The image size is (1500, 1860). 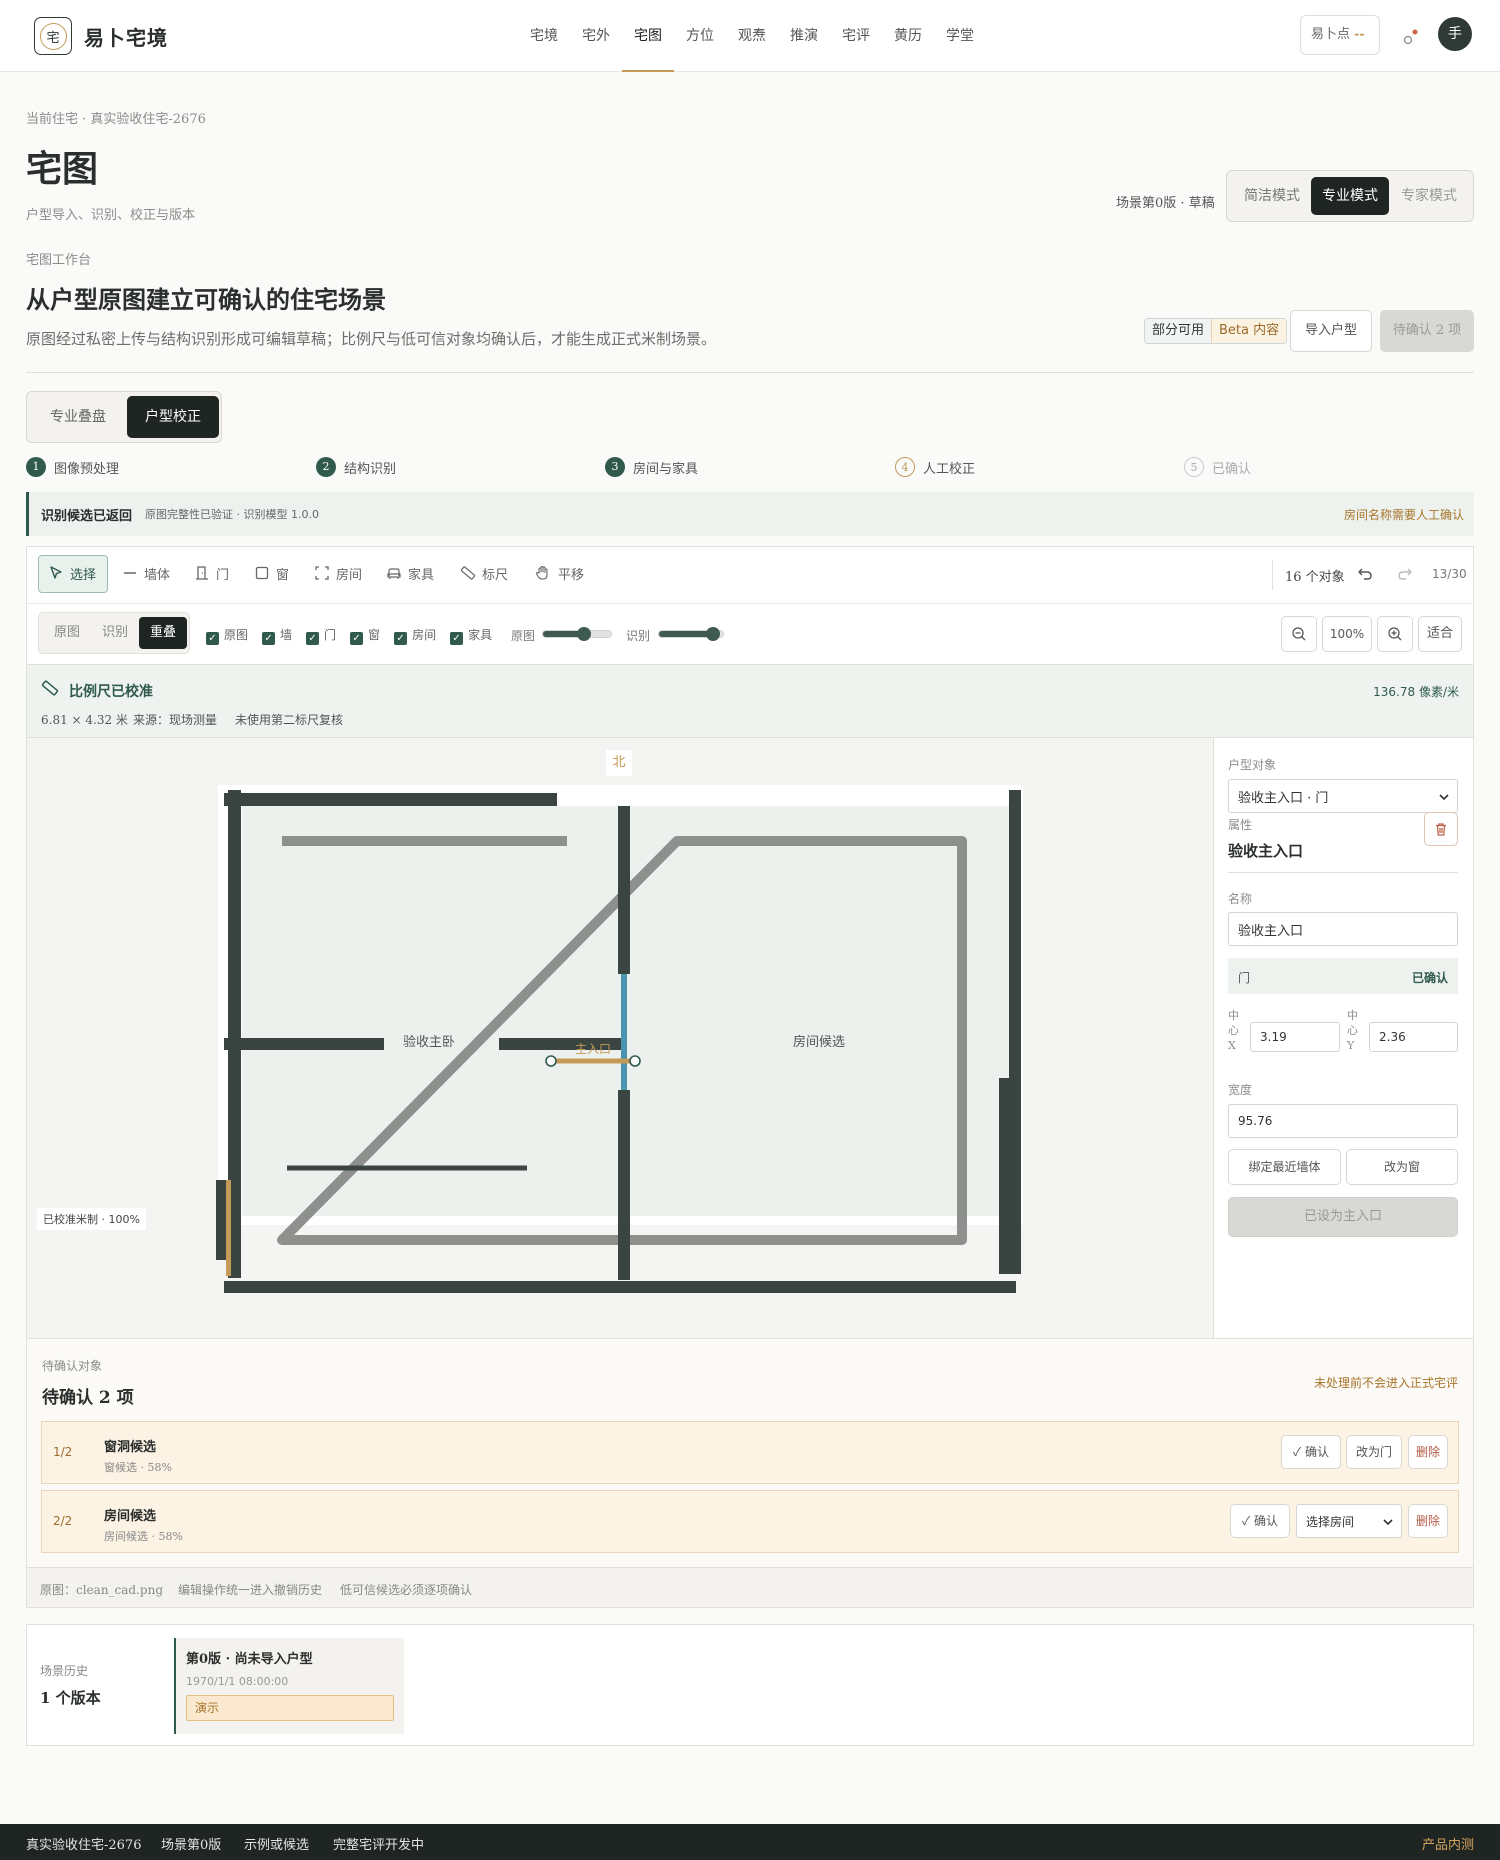 What do you see at coordinates (1365, 574) in the screenshot?
I see `undo-icon` at bounding box center [1365, 574].